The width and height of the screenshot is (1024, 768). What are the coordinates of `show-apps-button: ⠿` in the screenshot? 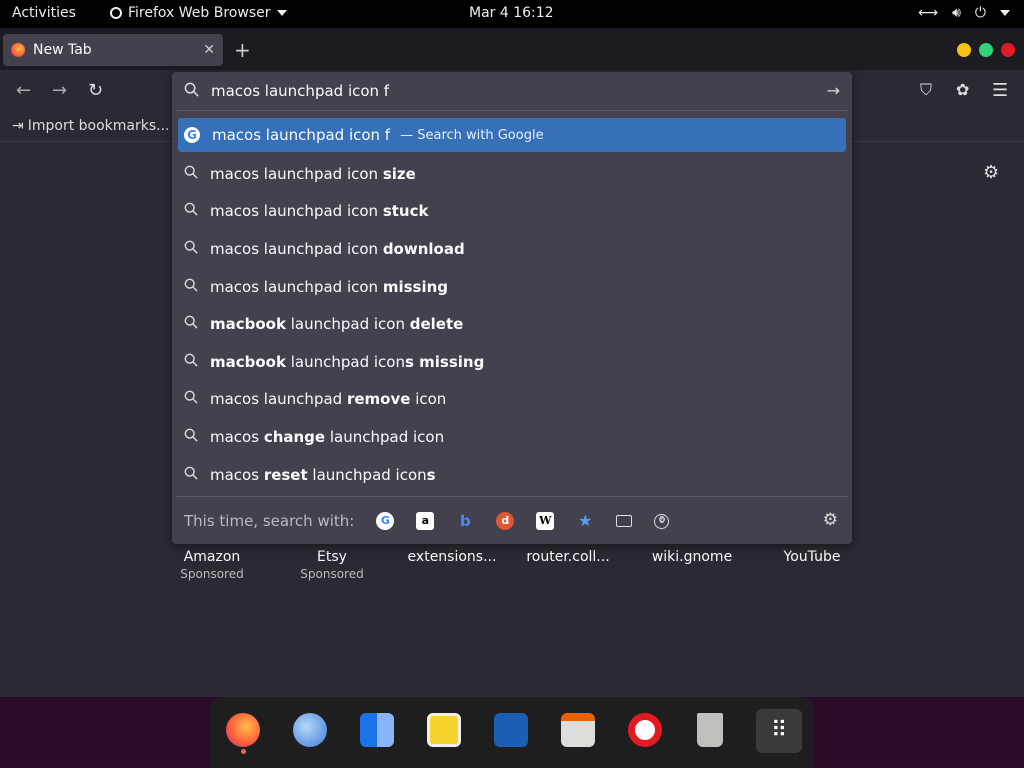 It's located at (779, 731).